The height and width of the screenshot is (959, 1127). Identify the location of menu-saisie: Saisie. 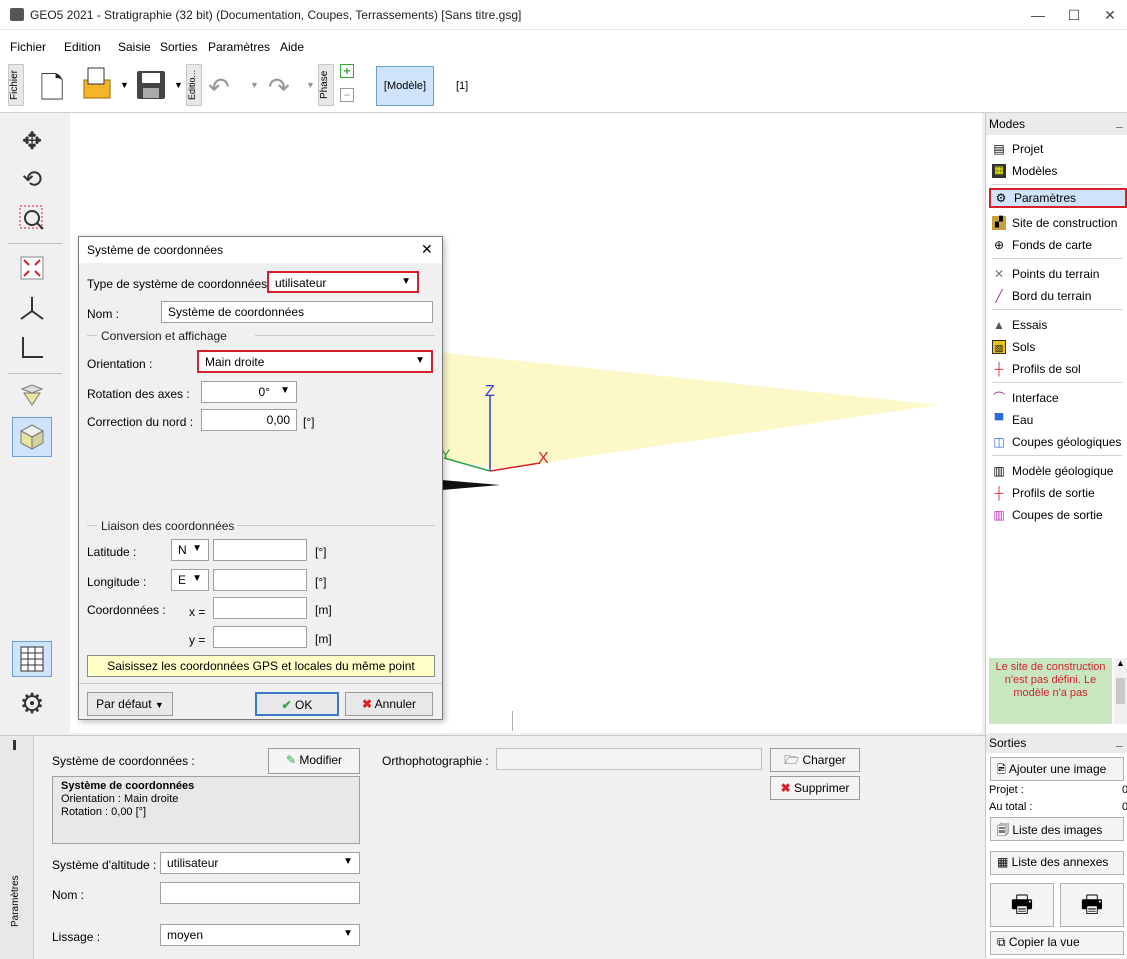
(134, 47).